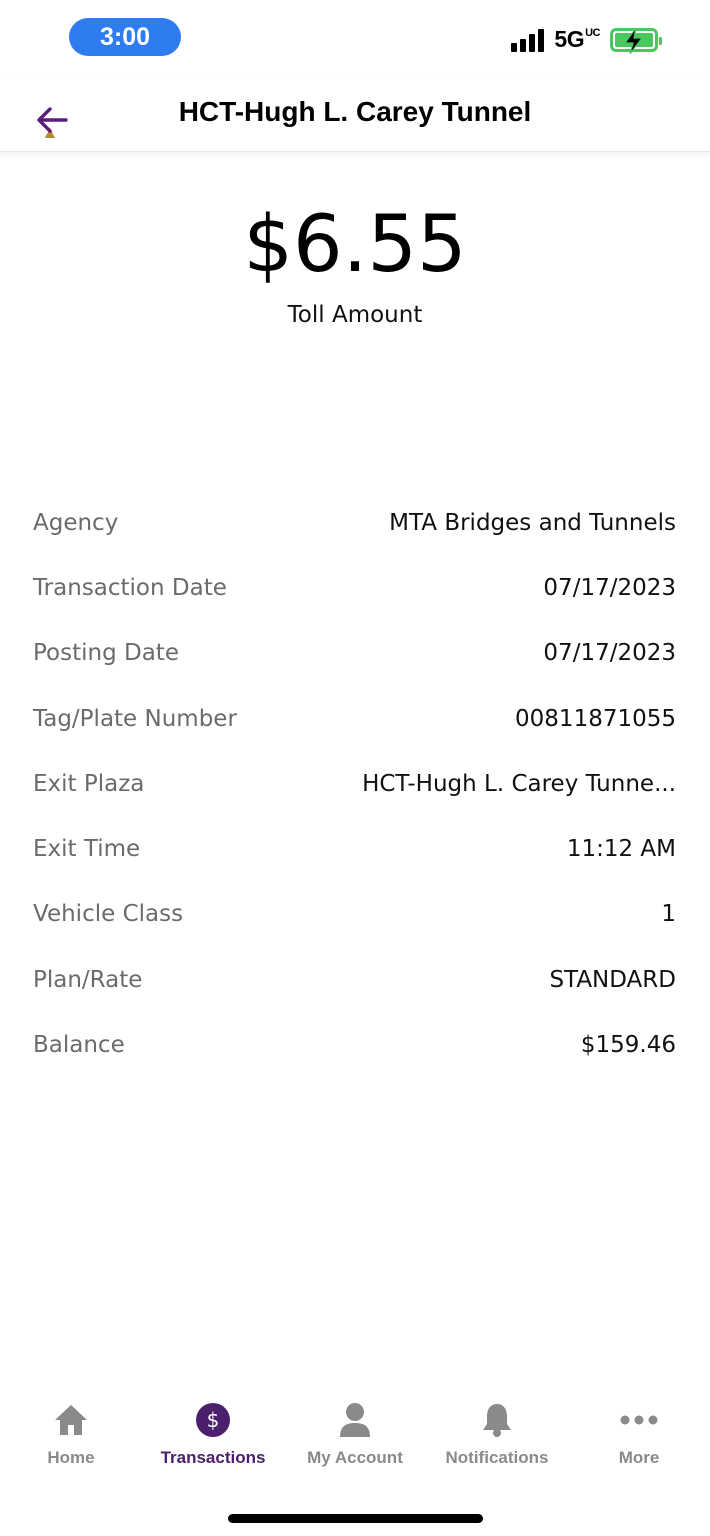 This screenshot has width=710, height=1536. I want to click on toll-amount: $6.55, so click(355, 245).